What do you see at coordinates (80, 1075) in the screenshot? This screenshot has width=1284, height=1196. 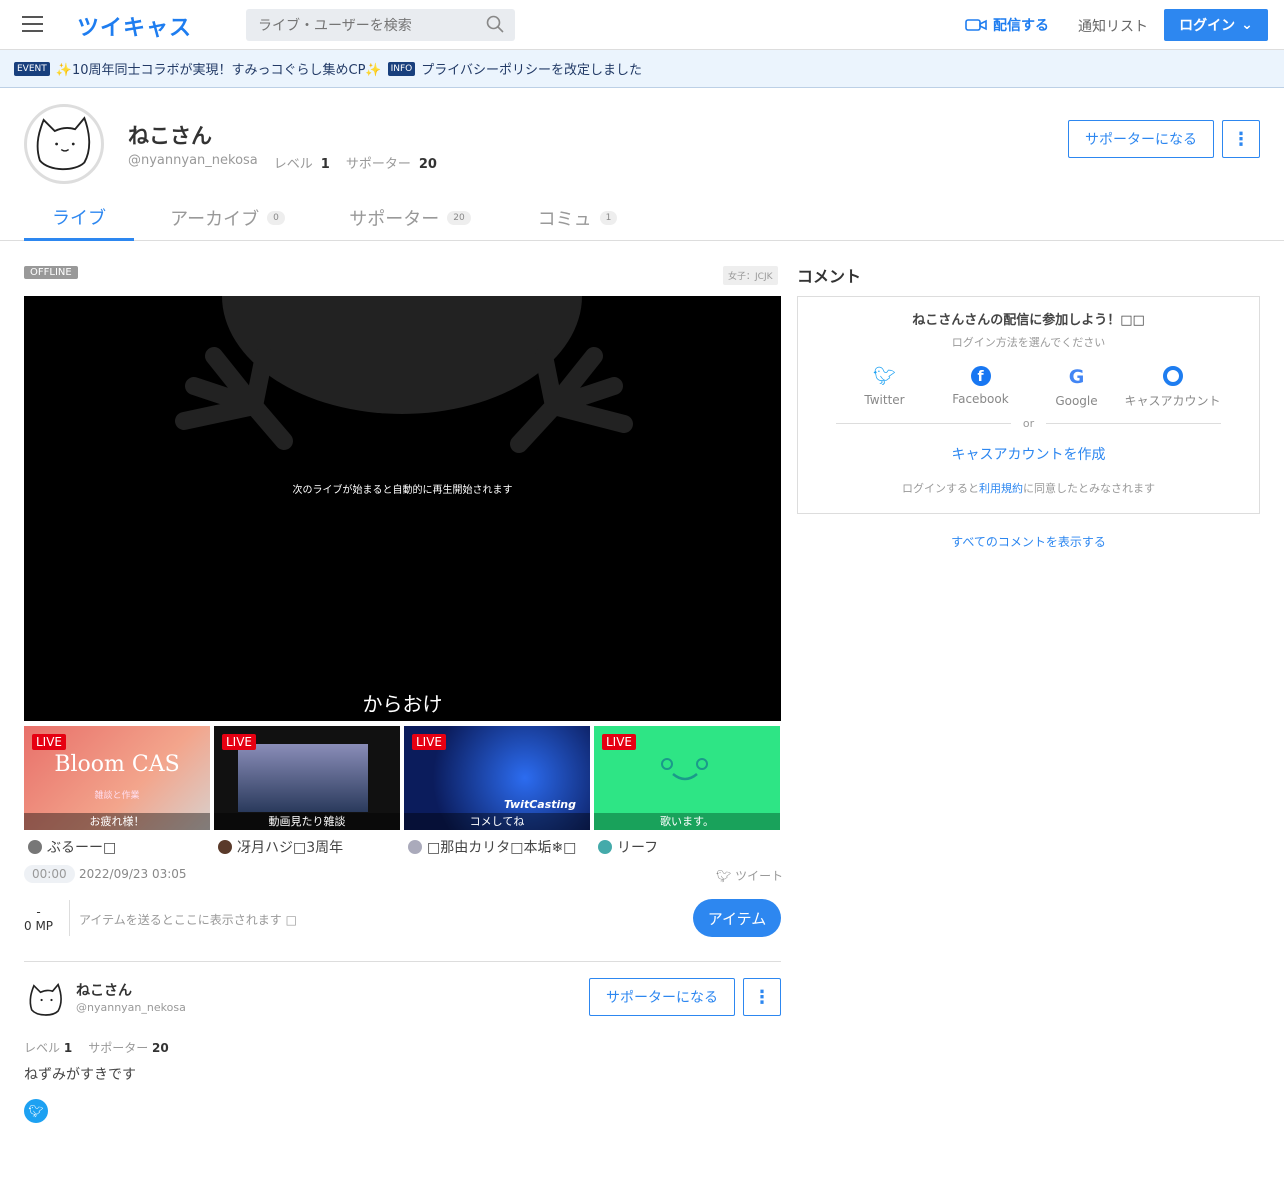 I see `bio-text: ねずみがすきです` at bounding box center [80, 1075].